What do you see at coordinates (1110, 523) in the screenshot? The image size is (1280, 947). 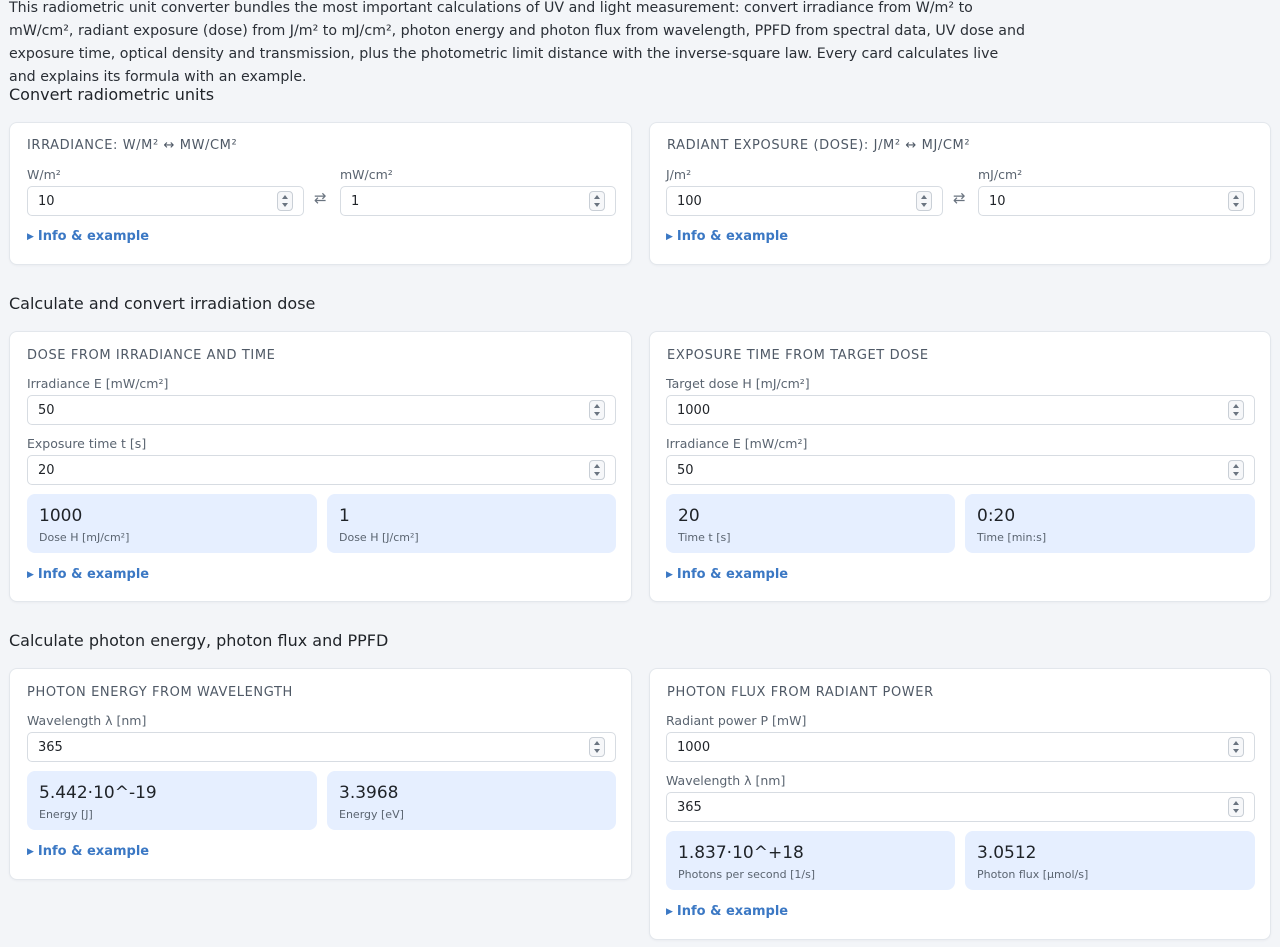 I see `result-time-min-s: 0:20 Time [min:s]` at bounding box center [1110, 523].